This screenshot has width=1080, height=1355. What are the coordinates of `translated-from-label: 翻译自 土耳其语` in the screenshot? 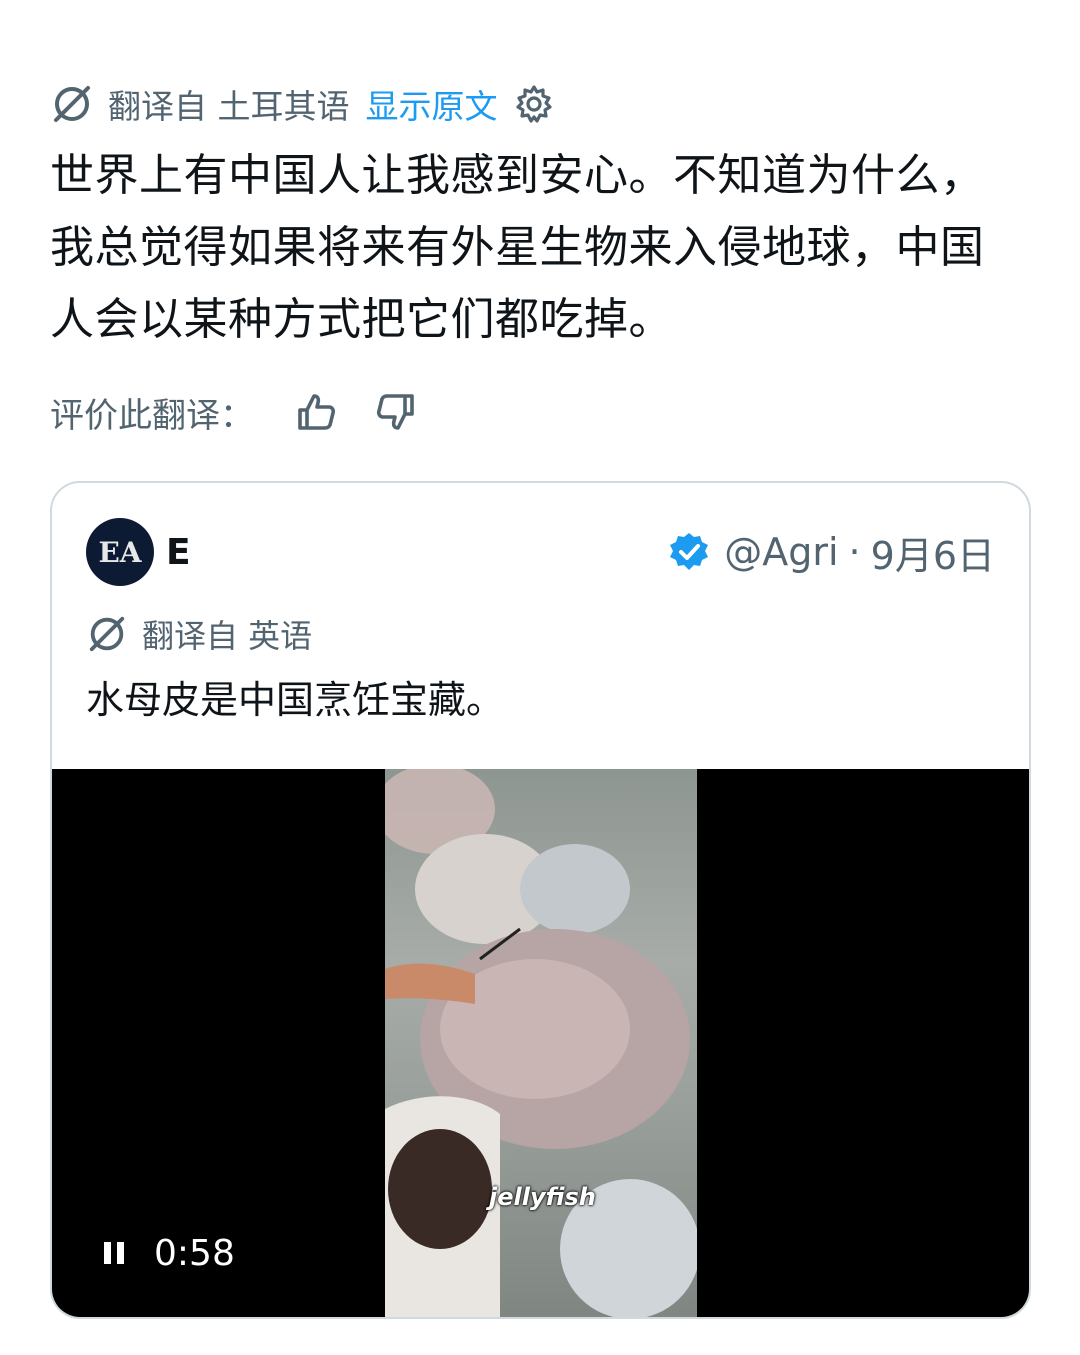 It's located at (229, 106).